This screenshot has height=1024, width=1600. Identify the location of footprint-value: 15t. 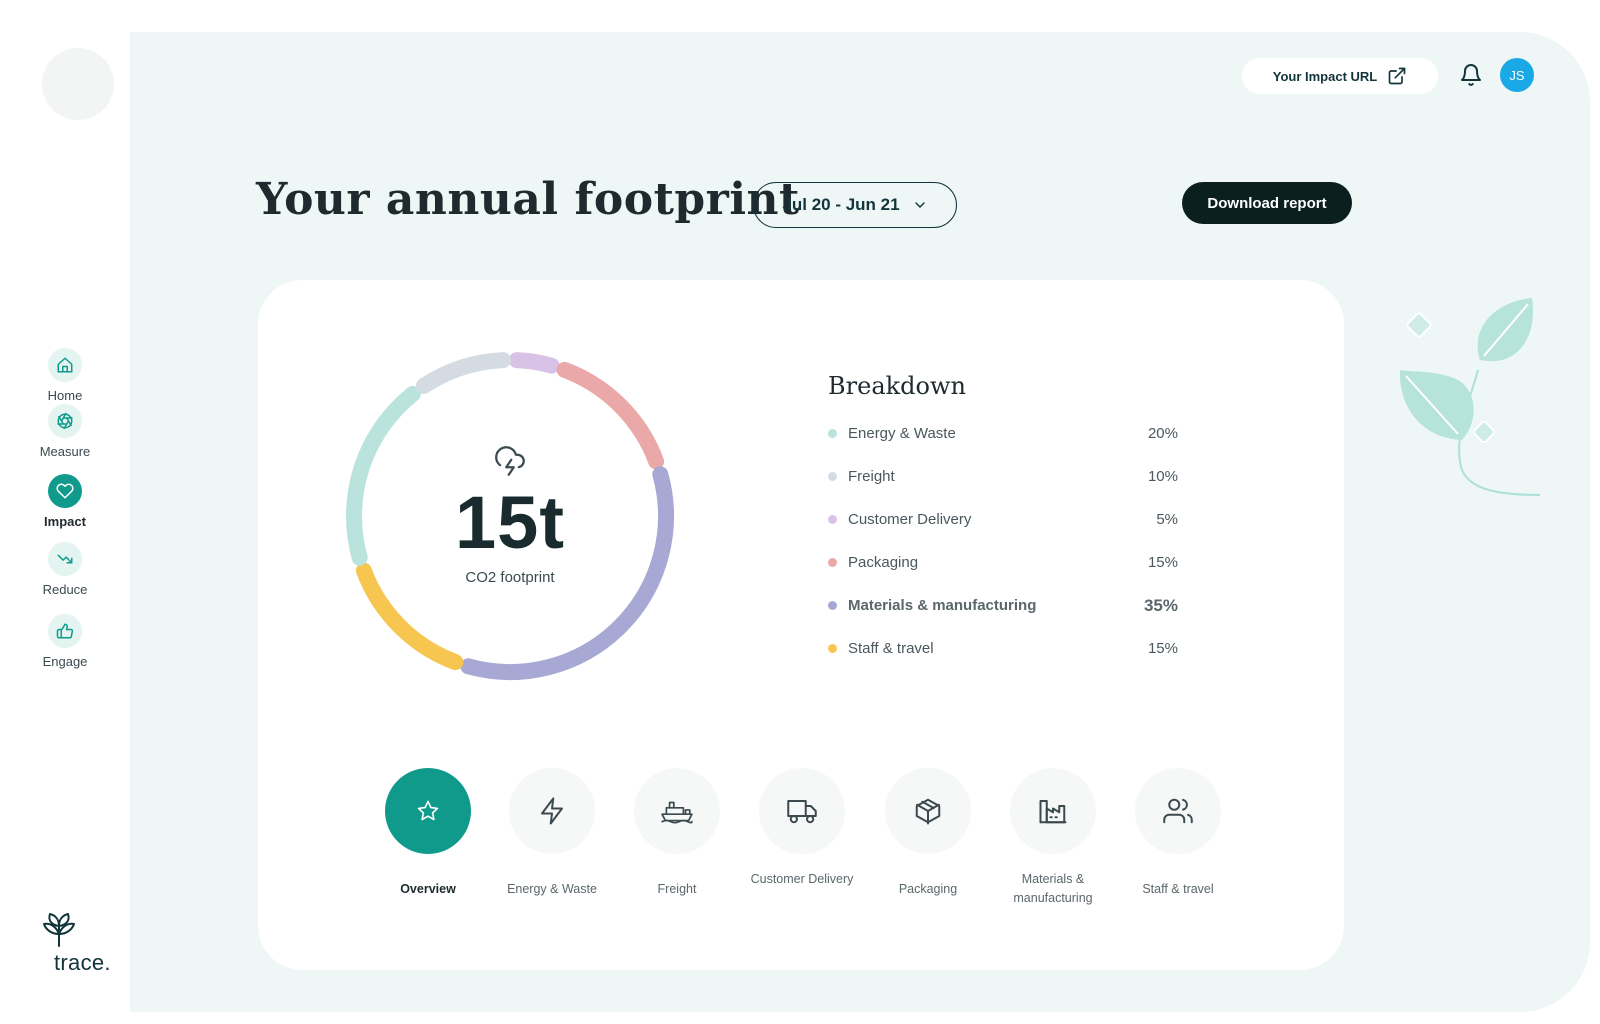
(510, 522).